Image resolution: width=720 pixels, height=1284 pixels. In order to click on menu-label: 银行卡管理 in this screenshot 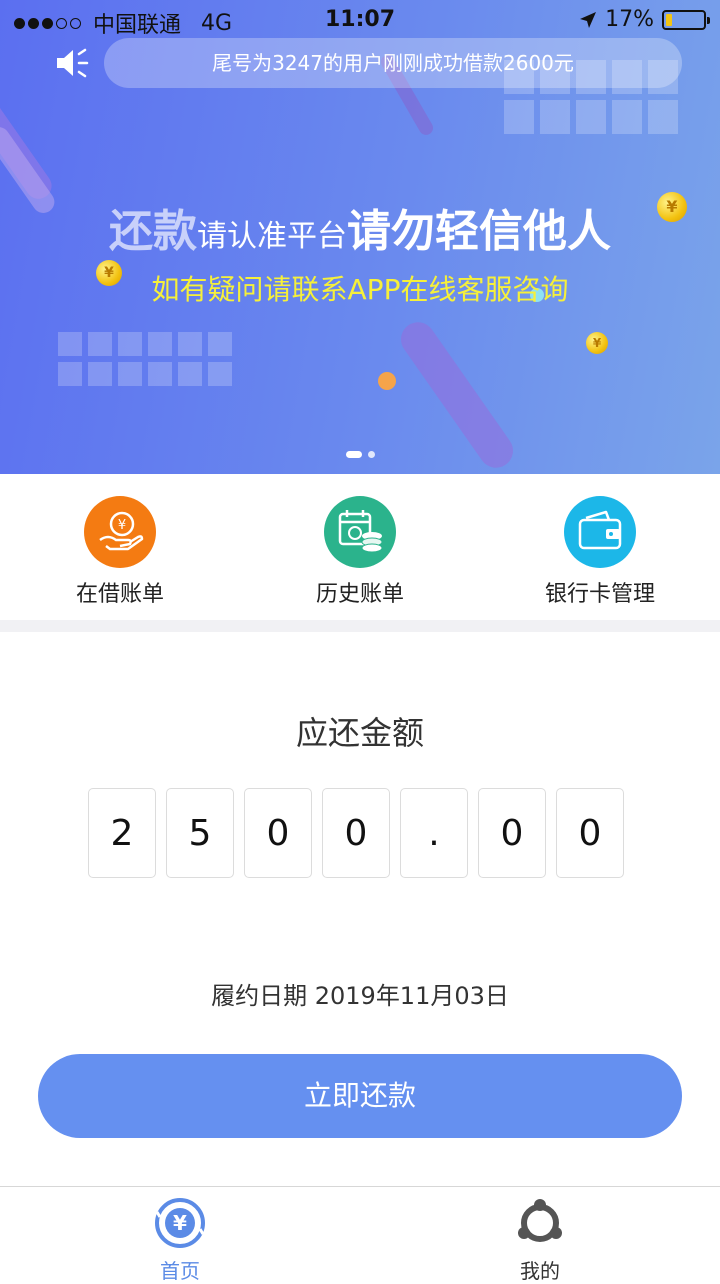, I will do `click(599, 594)`.